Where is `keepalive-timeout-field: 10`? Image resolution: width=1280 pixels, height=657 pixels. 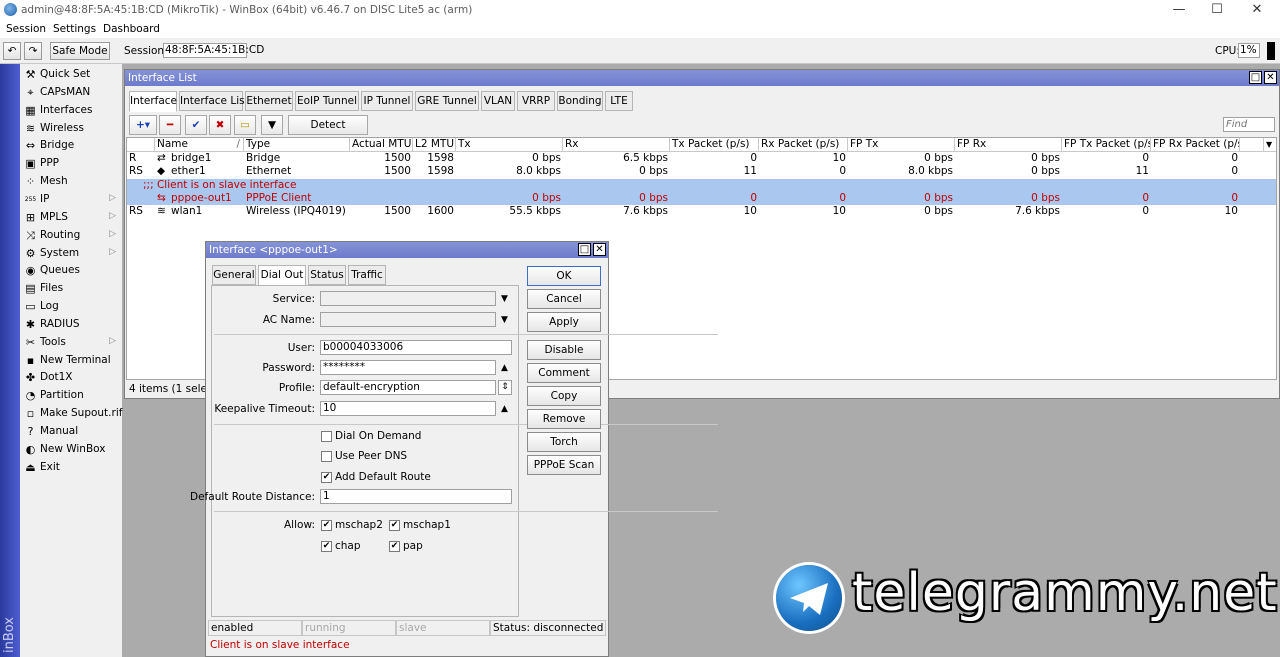
keepalive-timeout-field: 10 is located at coordinates (408, 408).